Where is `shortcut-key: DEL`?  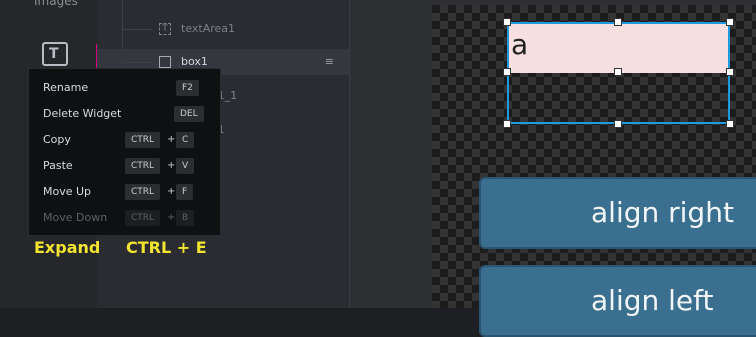
shortcut-key: DEL is located at coordinates (189, 114).